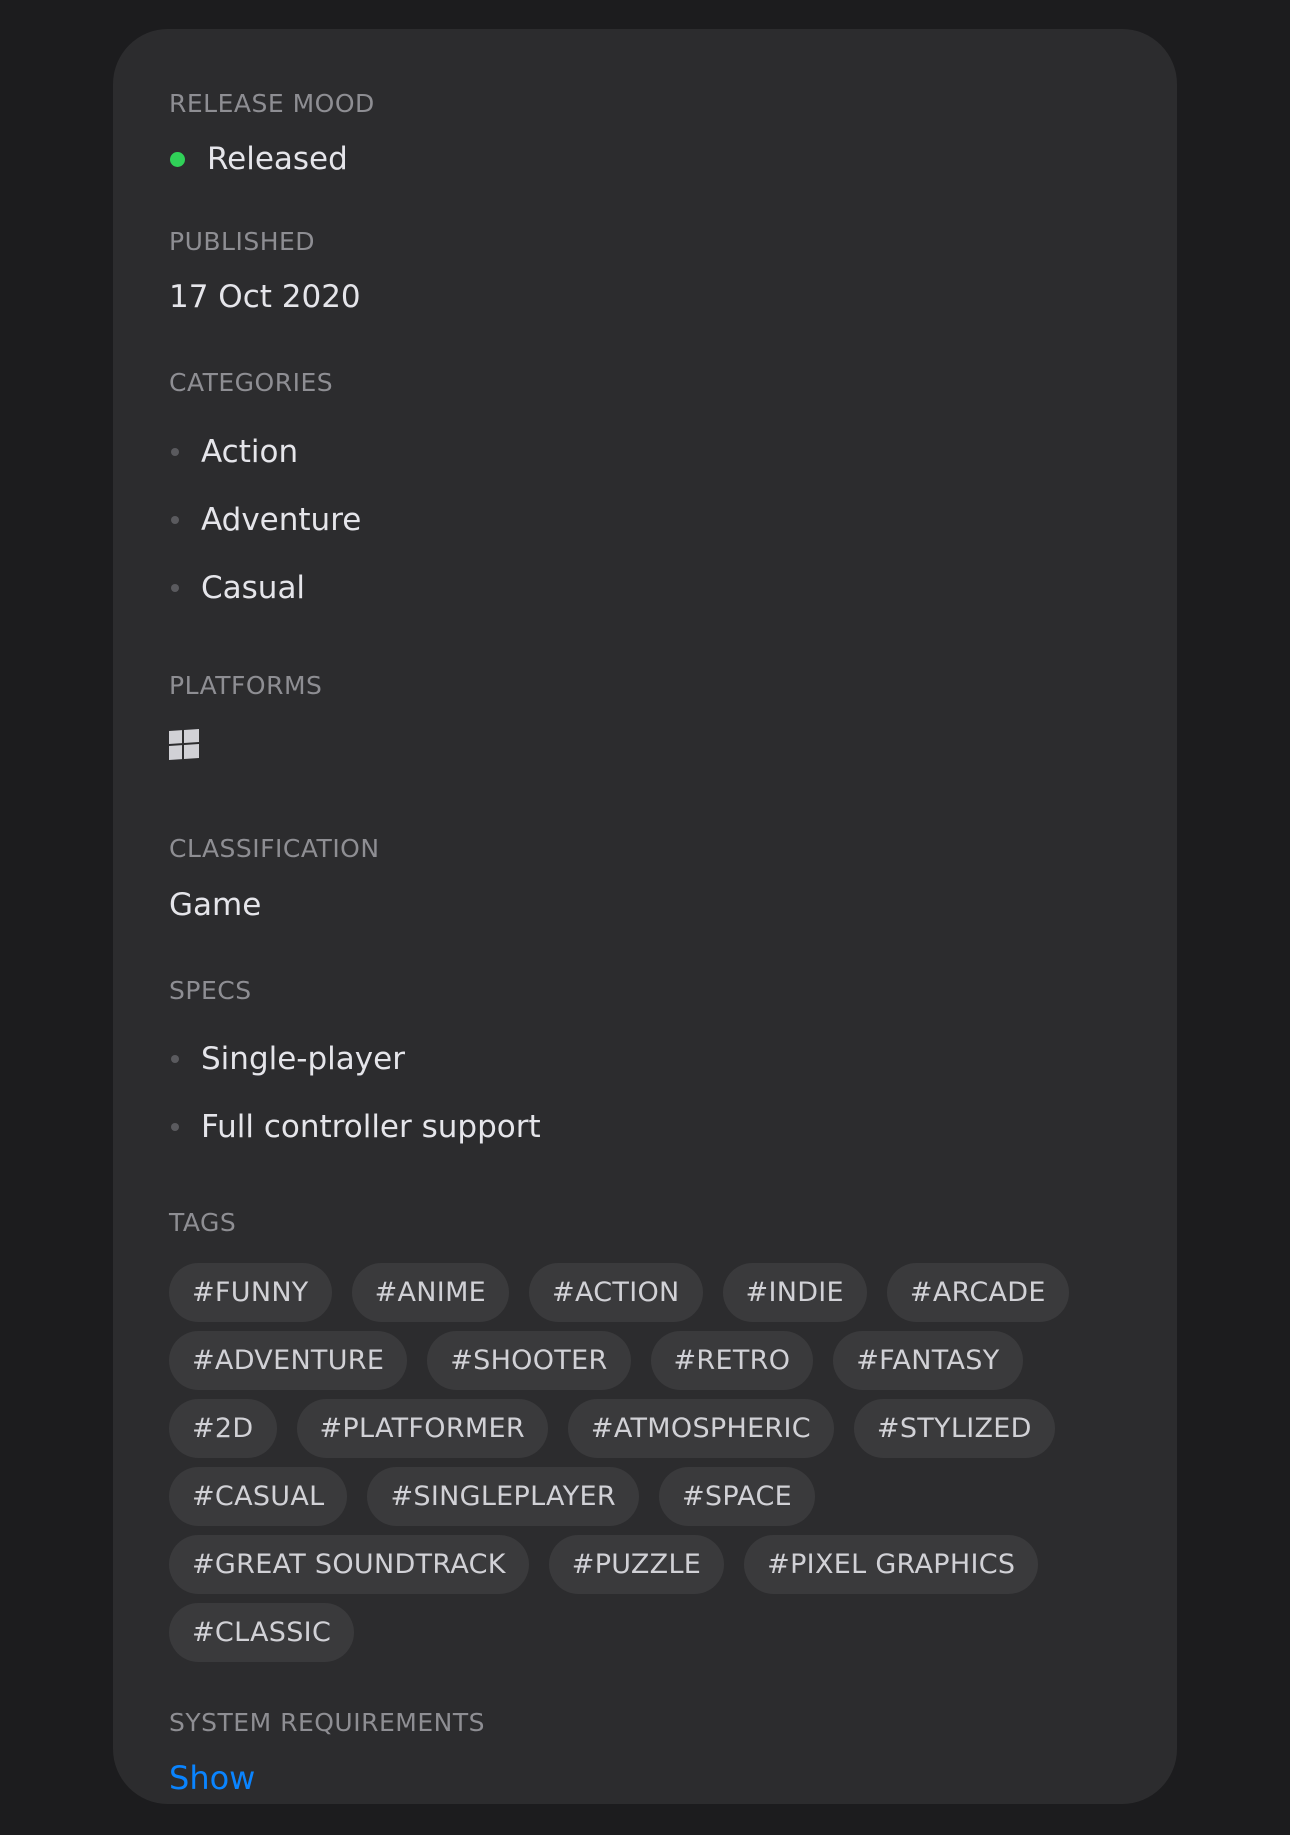  Describe the element at coordinates (215, 905) in the screenshot. I see `classification-value: Game` at that location.